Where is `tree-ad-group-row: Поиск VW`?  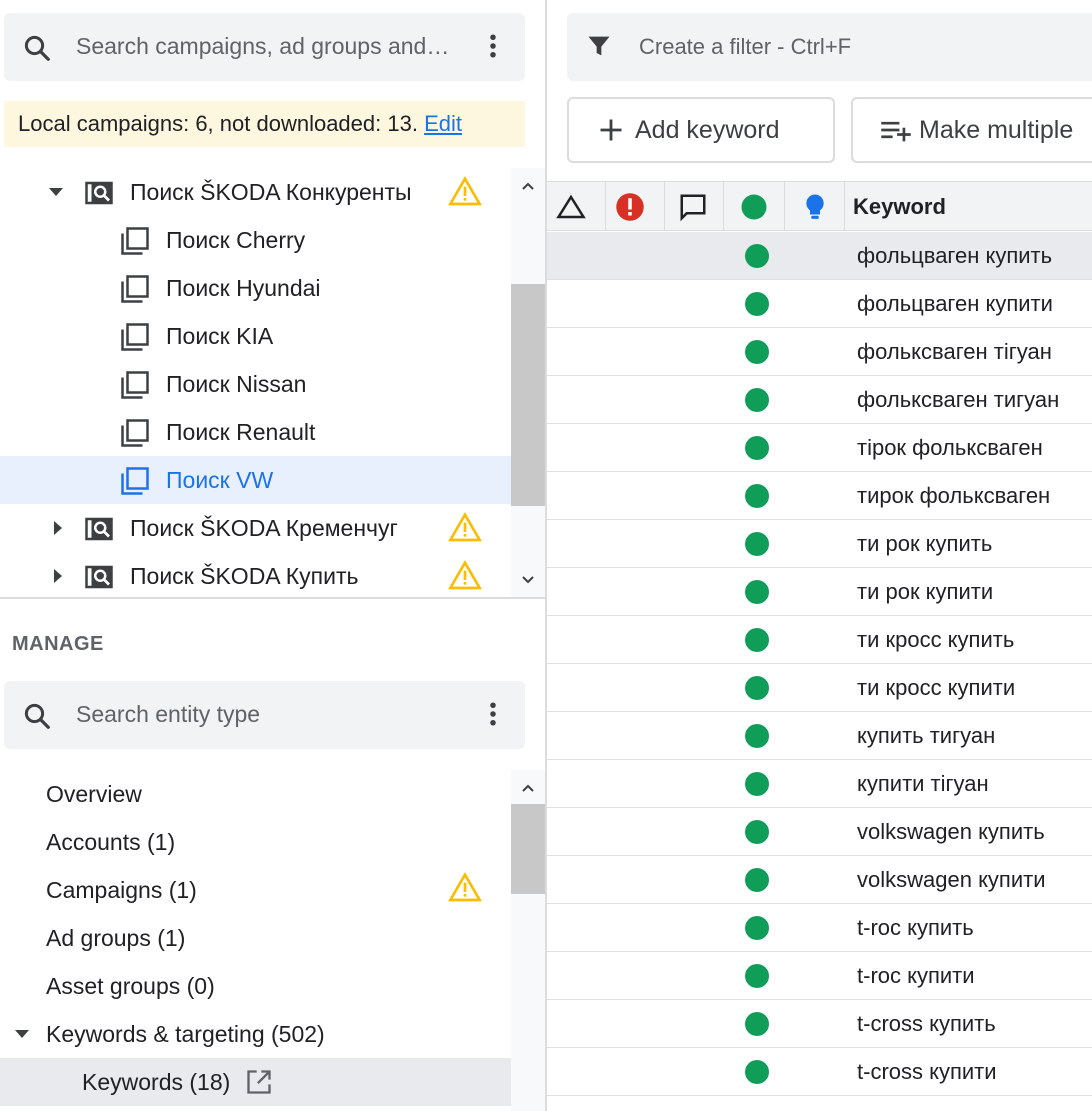
tree-ad-group-row: Поиск VW is located at coordinates (255, 480).